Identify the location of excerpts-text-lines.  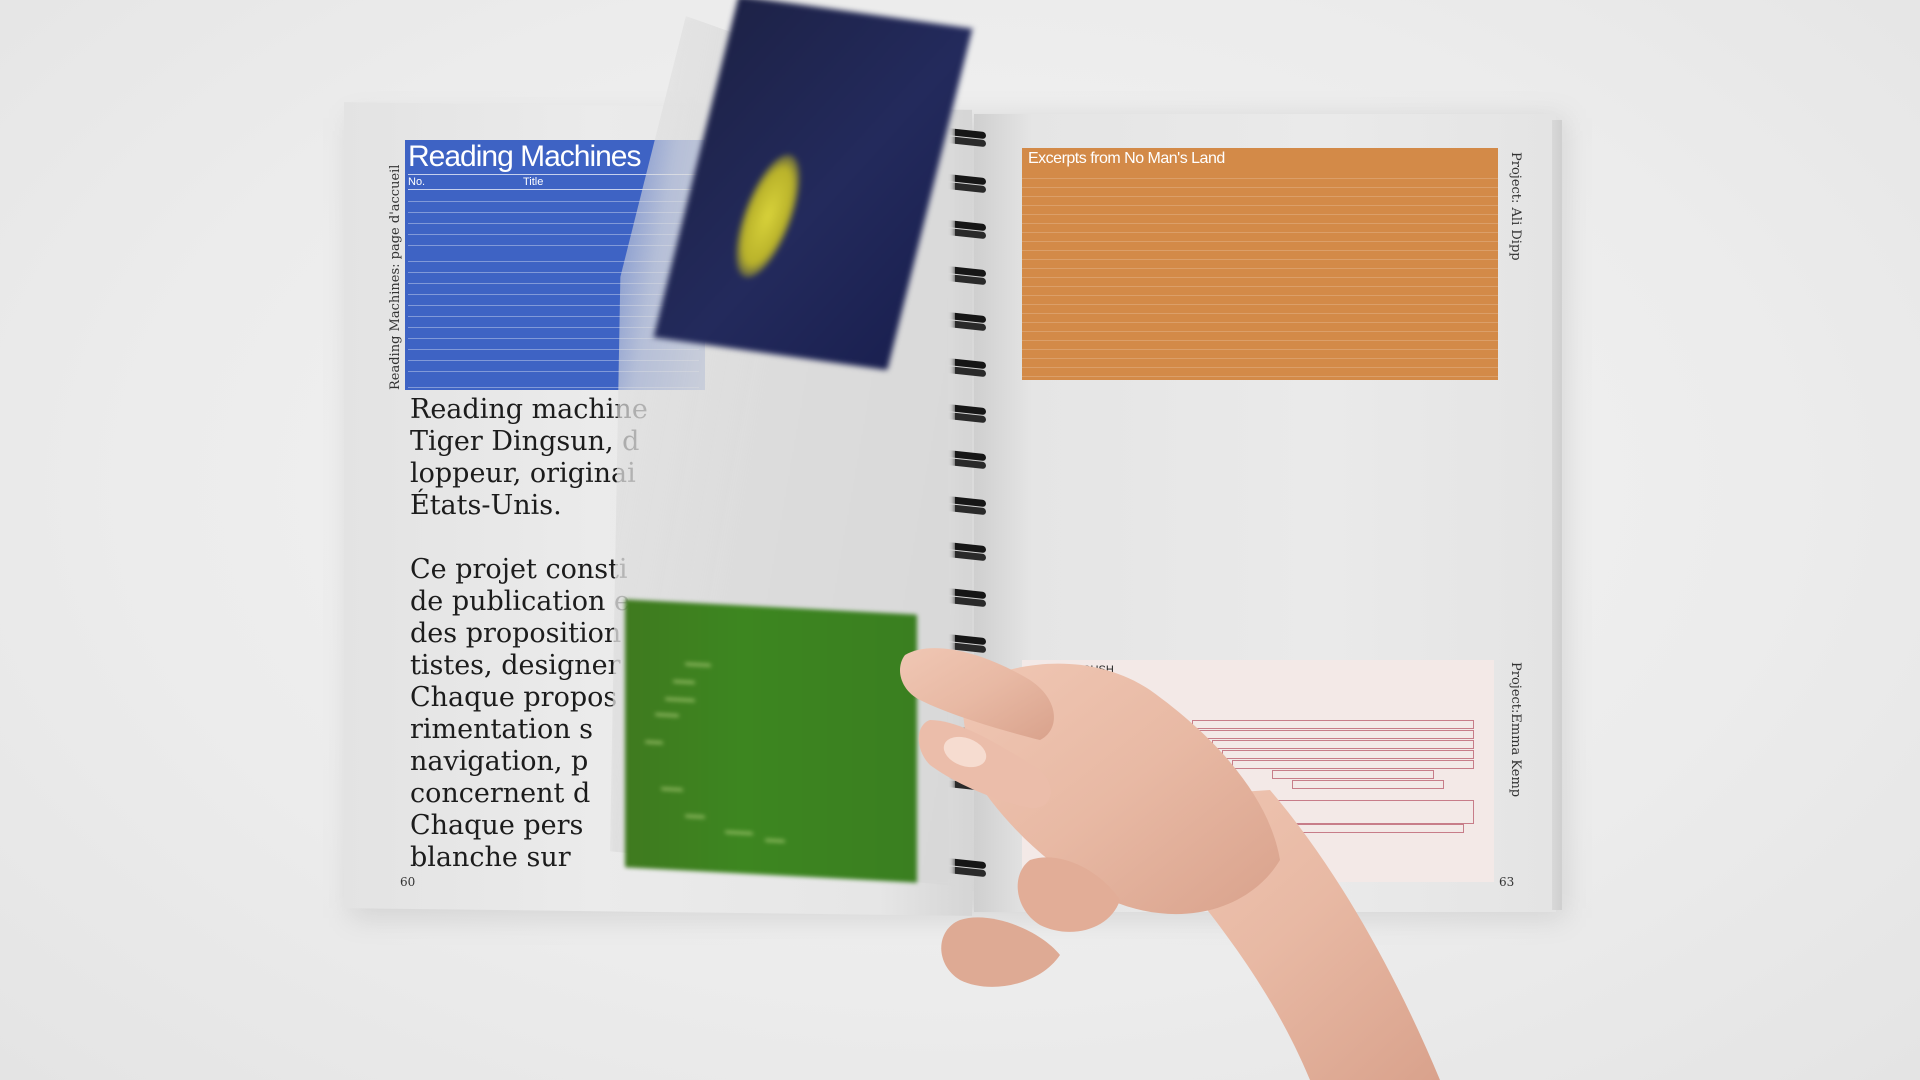
(1260, 279).